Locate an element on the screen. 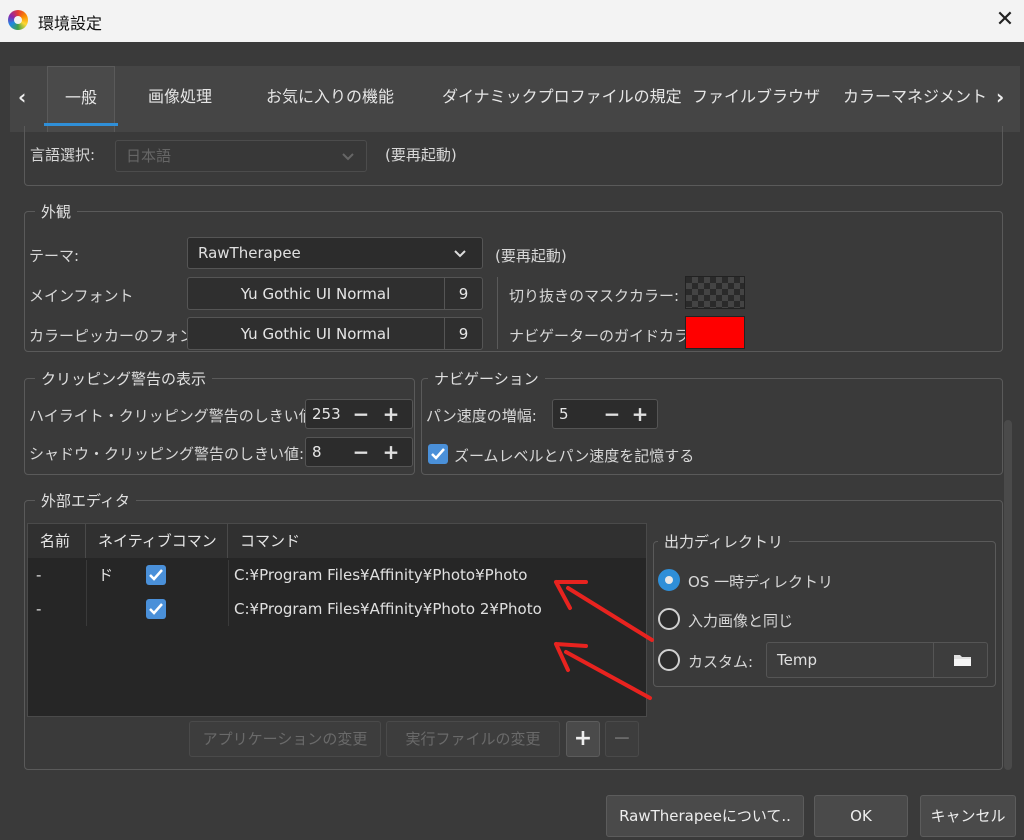 The image size is (1024, 840). about-button: RawTherapeeについて.. is located at coordinates (705, 816).